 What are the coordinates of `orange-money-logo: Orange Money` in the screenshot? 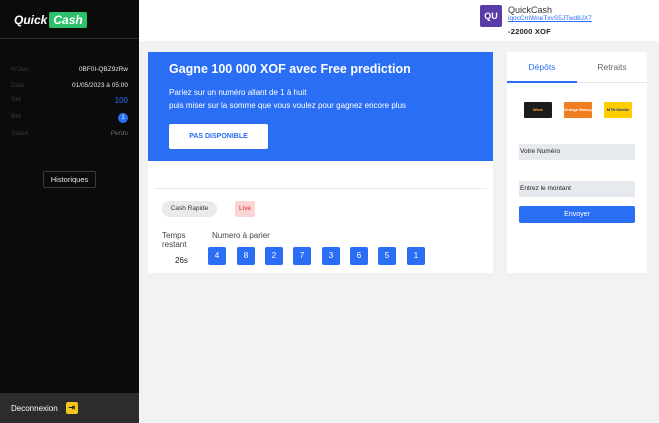 It's located at (578, 110).